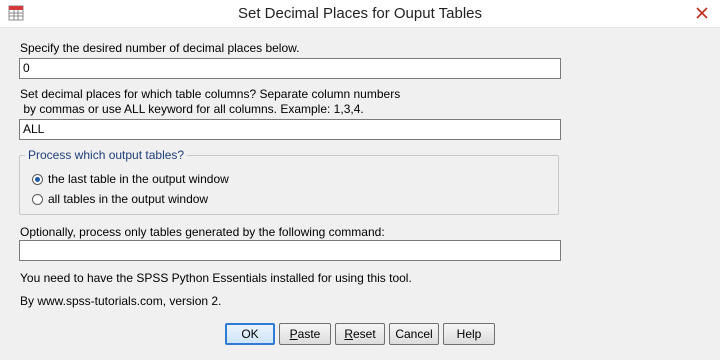 Image resolution: width=720 pixels, height=360 pixels. What do you see at coordinates (293, 334) in the screenshot?
I see `paste-mnemonic: P` at bounding box center [293, 334].